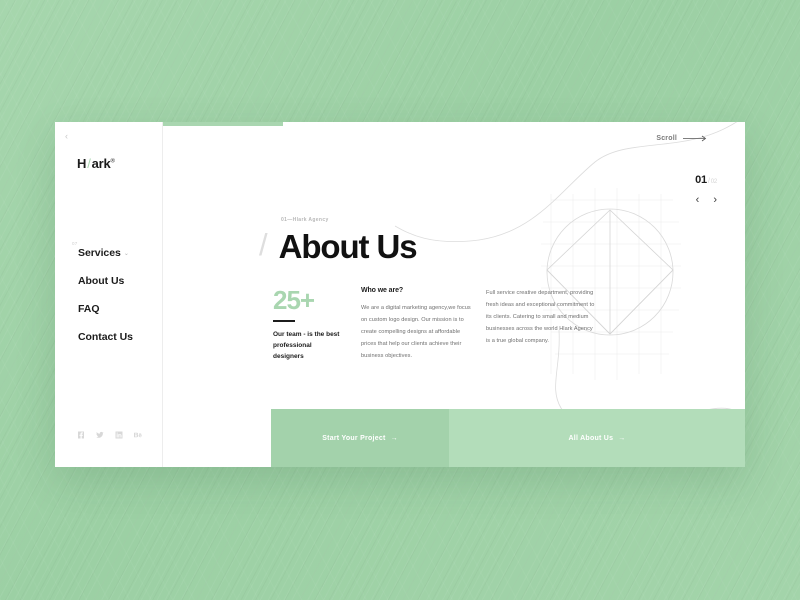 The height and width of the screenshot is (600, 800). What do you see at coordinates (706, 200) in the screenshot?
I see `slider-arrows: ‹ ›` at bounding box center [706, 200].